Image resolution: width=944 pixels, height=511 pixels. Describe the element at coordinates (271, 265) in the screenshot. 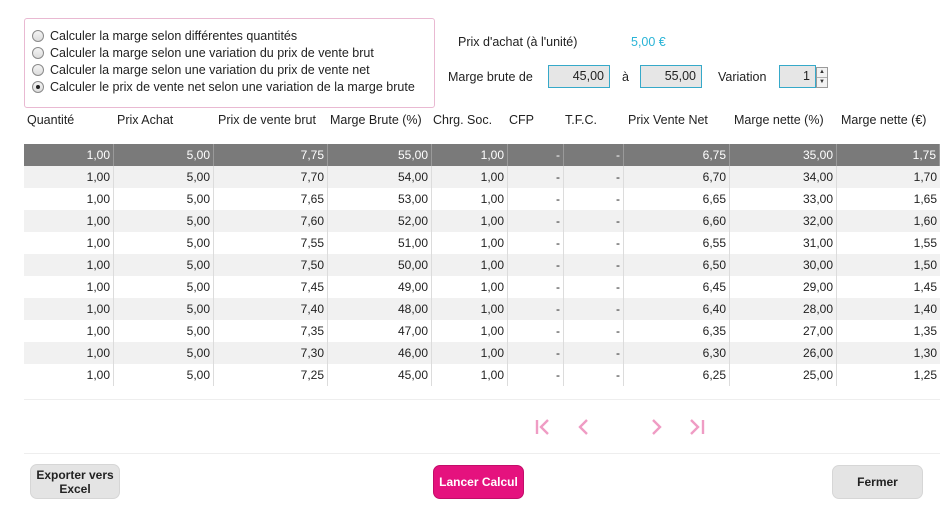

I see `table-cell: 7,50` at that location.